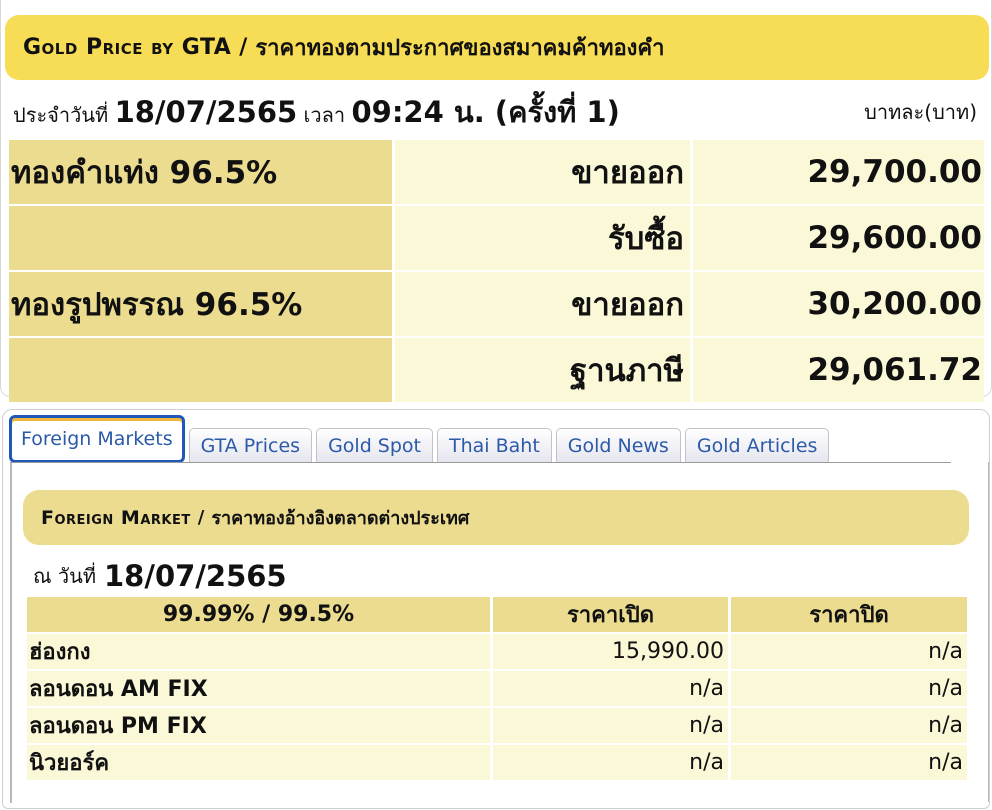 The width and height of the screenshot is (992, 810). Describe the element at coordinates (544, 238) in the screenshot. I see `price-type: รับซื้อ` at that location.